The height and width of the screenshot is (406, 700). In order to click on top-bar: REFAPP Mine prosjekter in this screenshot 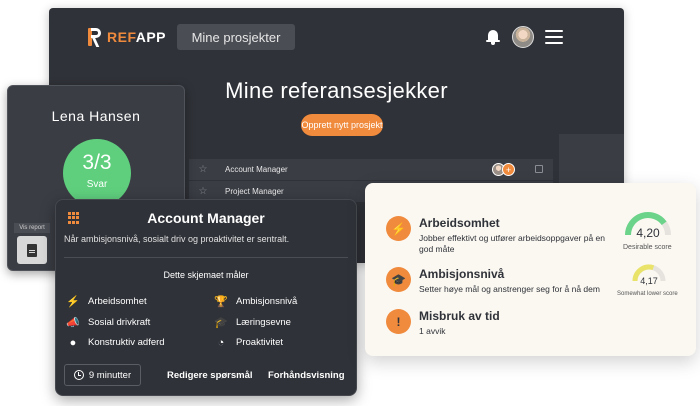, I will do `click(336, 37)`.